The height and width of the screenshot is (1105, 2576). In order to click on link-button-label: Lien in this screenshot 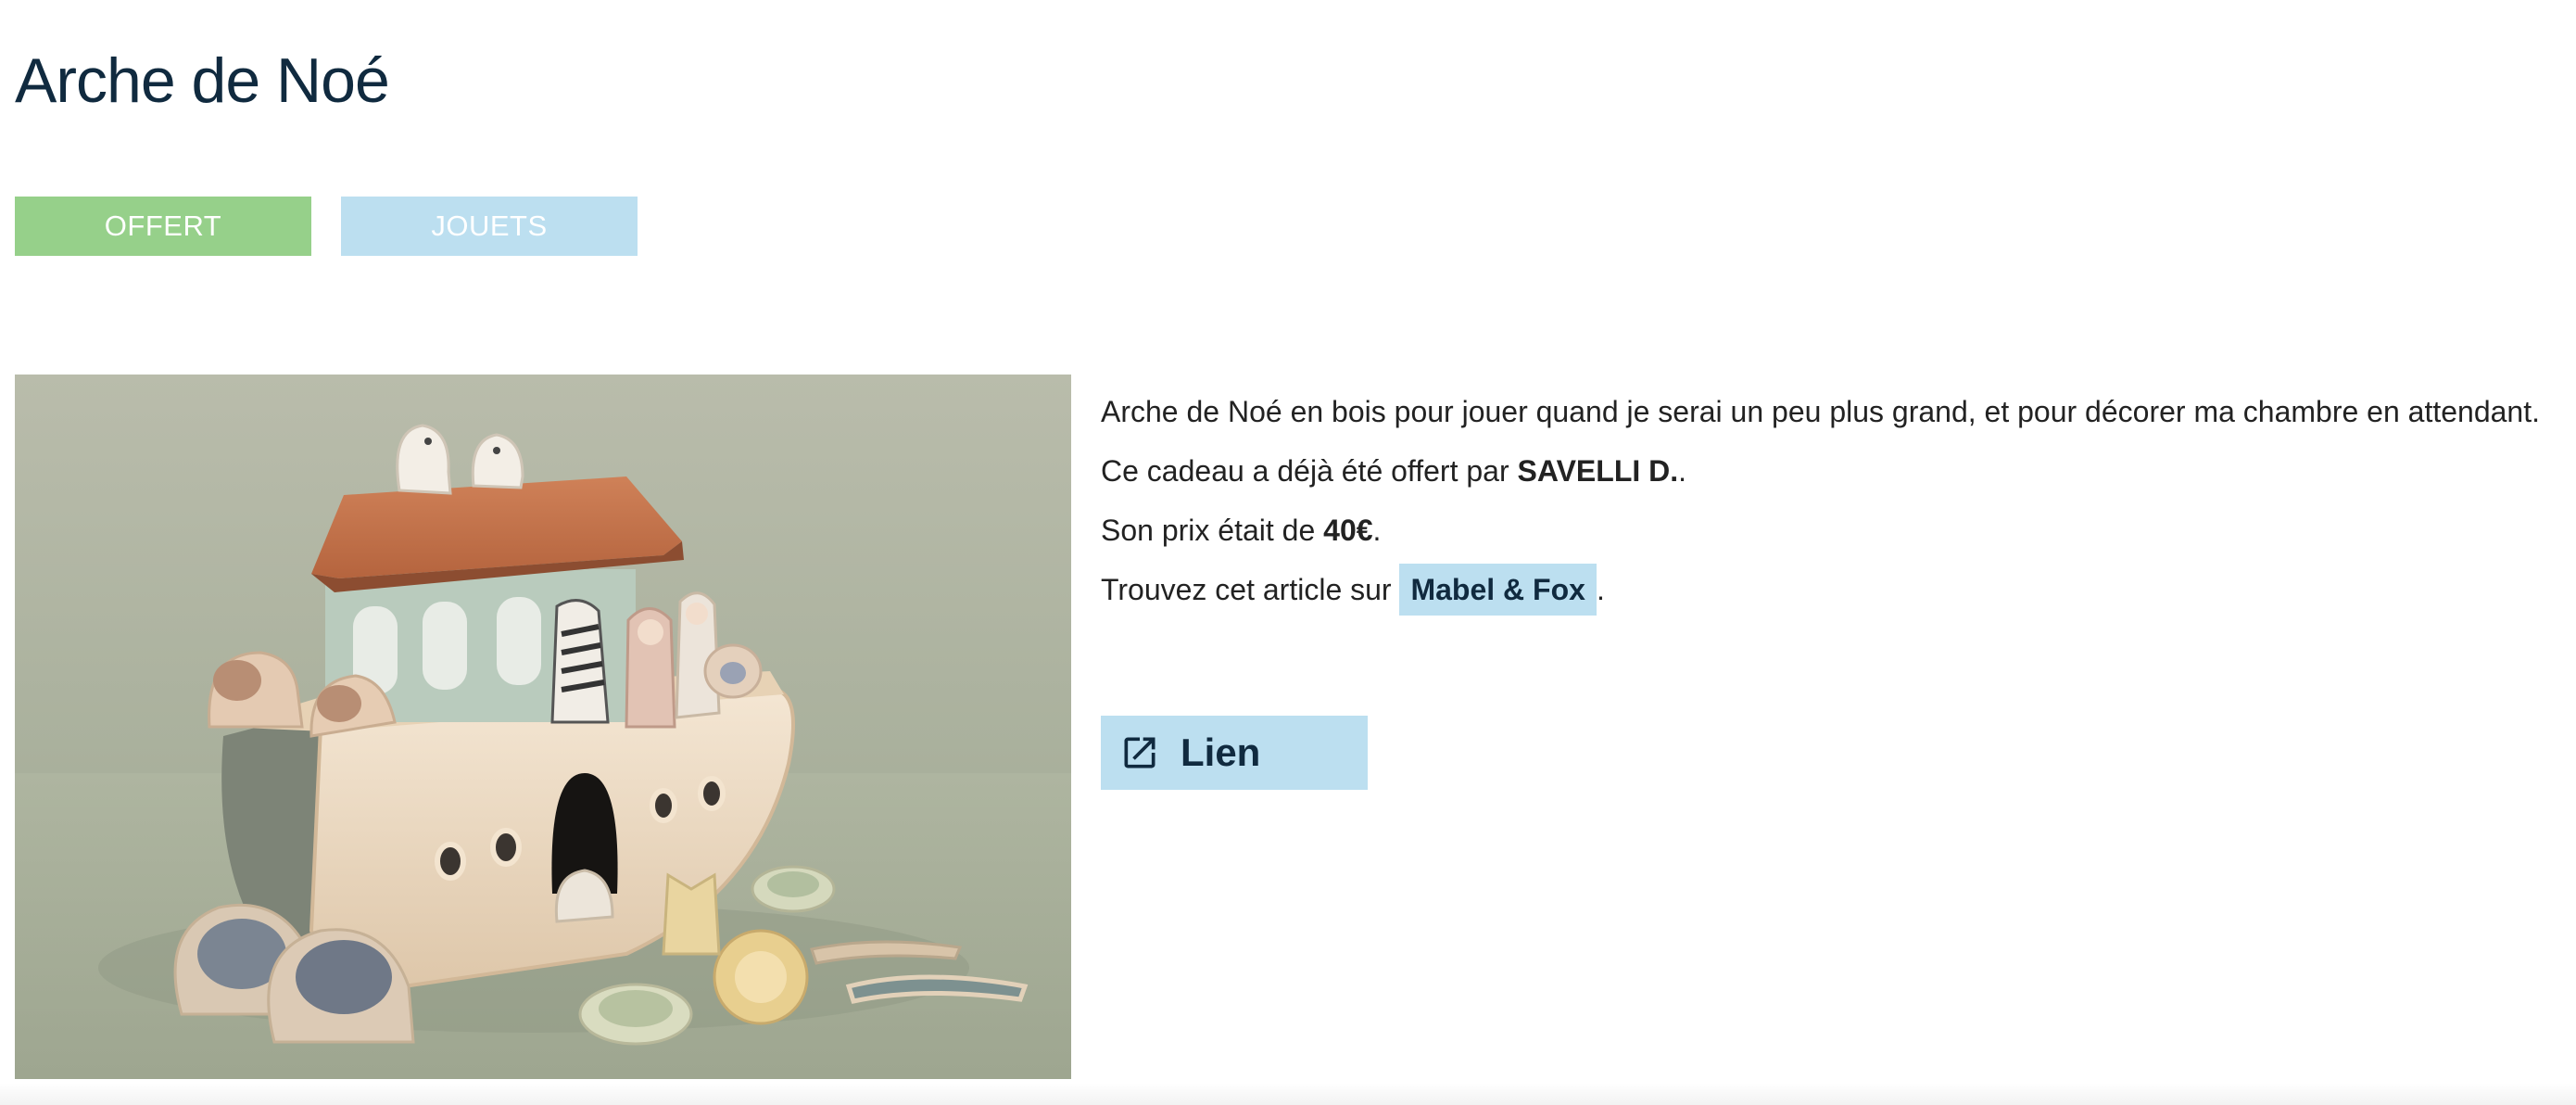, I will do `click(1221, 752)`.